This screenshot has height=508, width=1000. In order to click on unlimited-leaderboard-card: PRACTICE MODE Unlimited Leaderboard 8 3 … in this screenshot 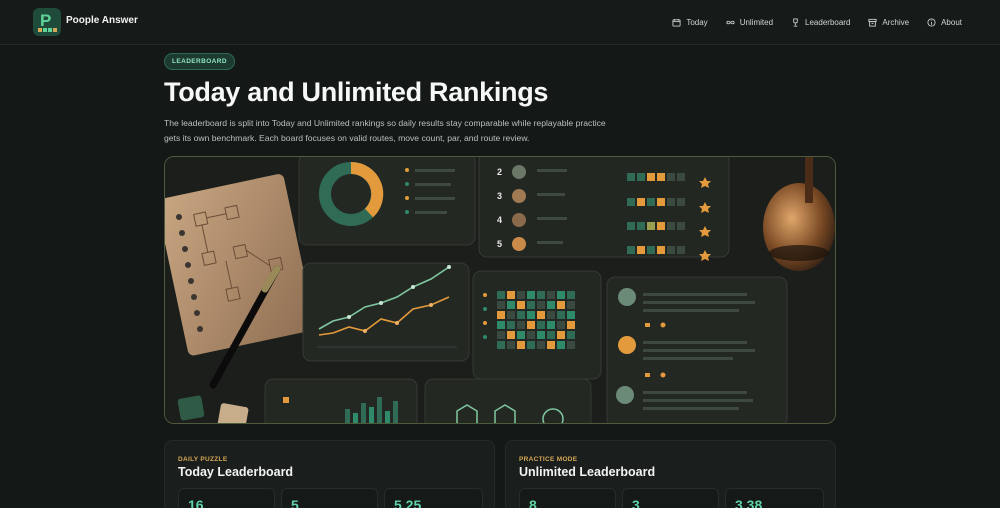, I will do `click(670, 474)`.